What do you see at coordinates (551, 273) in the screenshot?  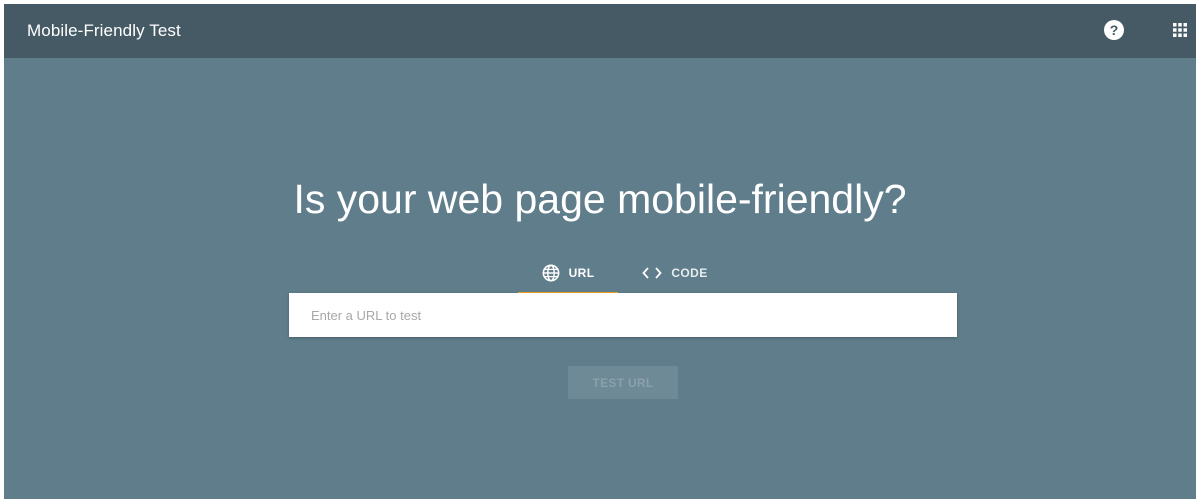 I see `globe-icon` at bounding box center [551, 273].